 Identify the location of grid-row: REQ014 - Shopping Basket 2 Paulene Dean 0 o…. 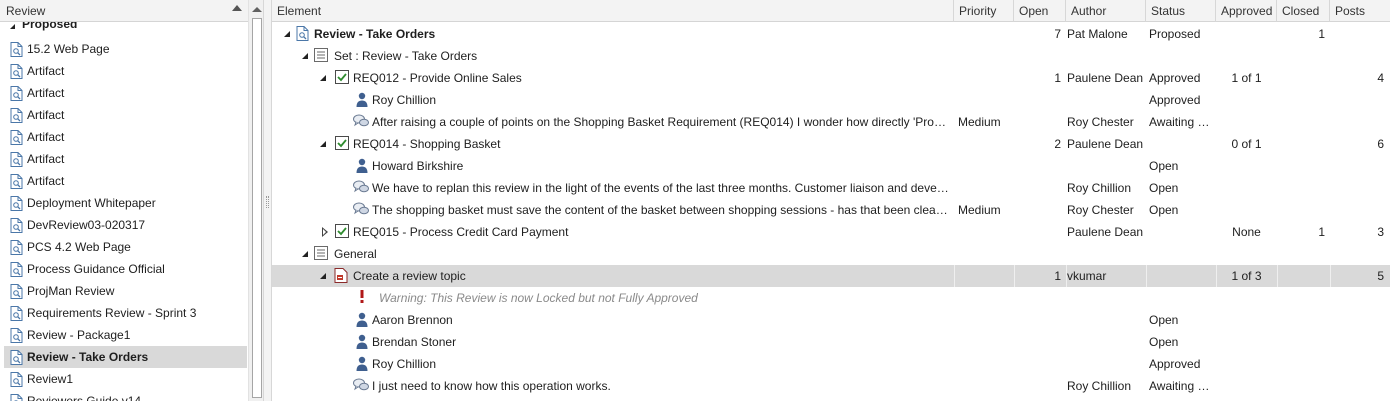
(831, 144).